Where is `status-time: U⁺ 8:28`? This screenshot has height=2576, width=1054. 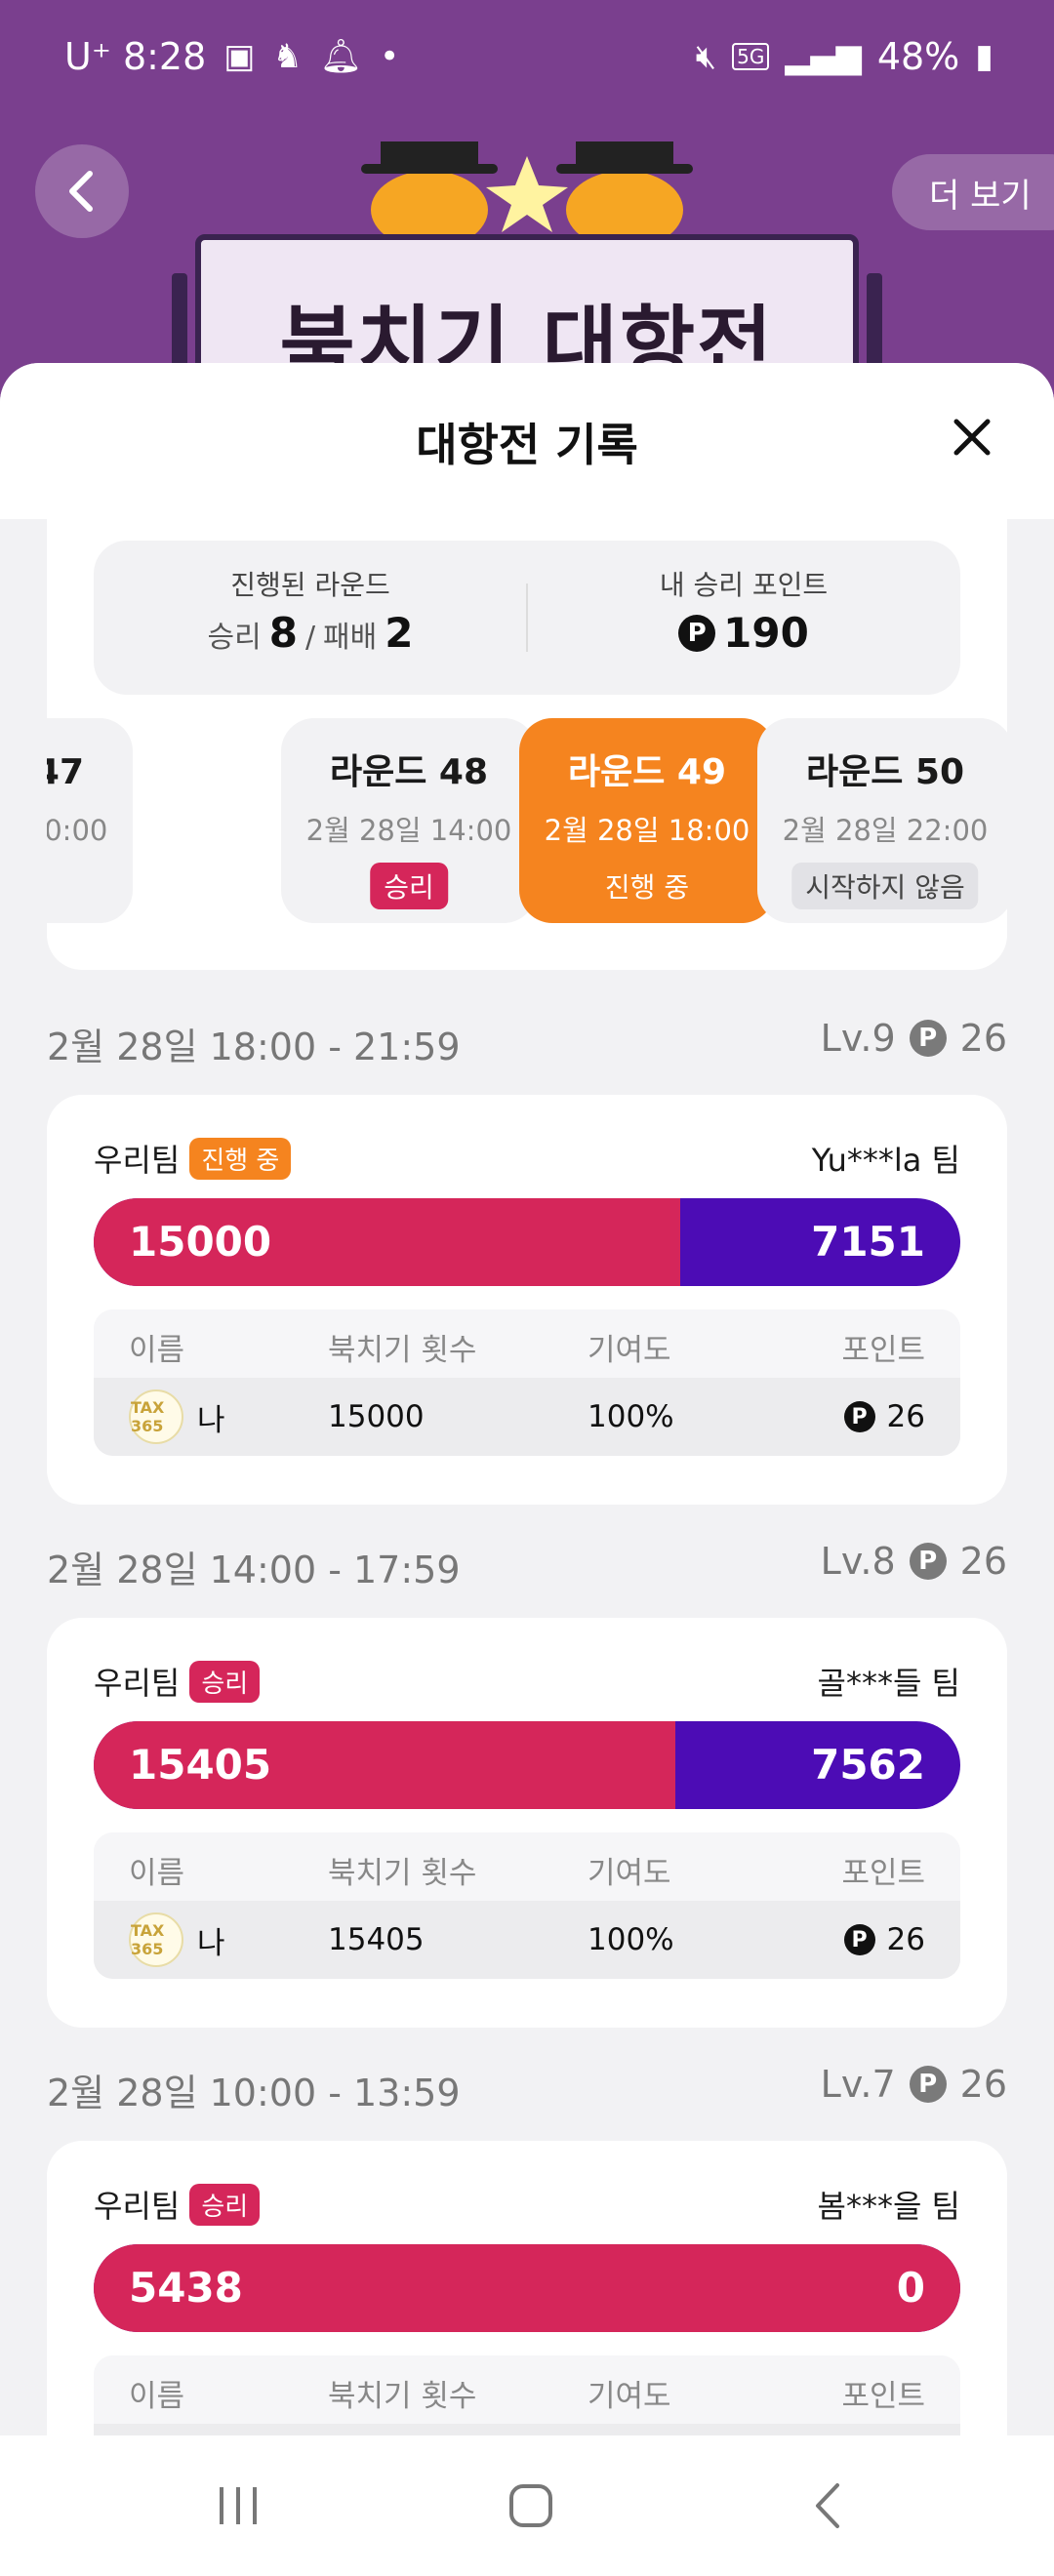
status-time: U⁺ 8:28 is located at coordinates (135, 56).